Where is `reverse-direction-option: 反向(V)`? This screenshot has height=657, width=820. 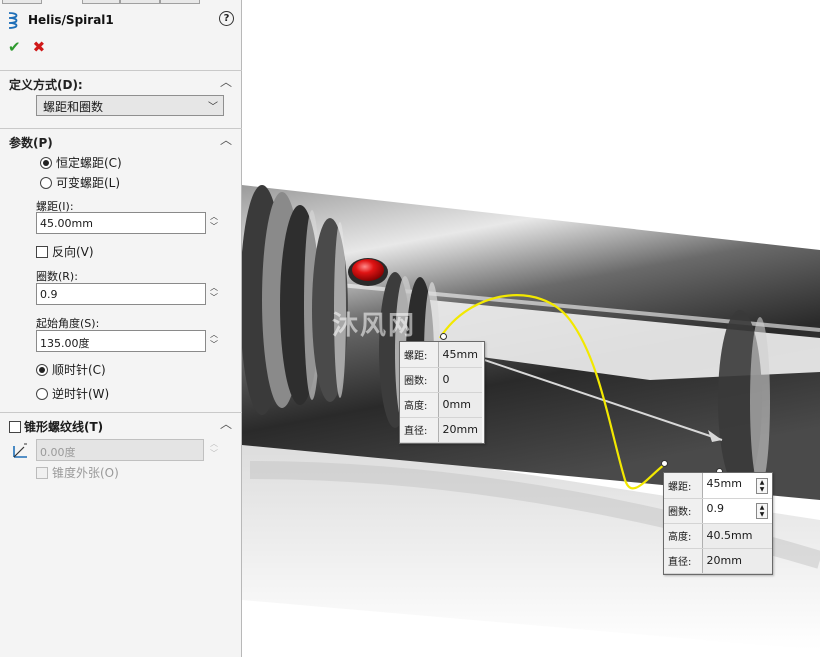
reverse-direction-option: 反向(V) is located at coordinates (65, 251).